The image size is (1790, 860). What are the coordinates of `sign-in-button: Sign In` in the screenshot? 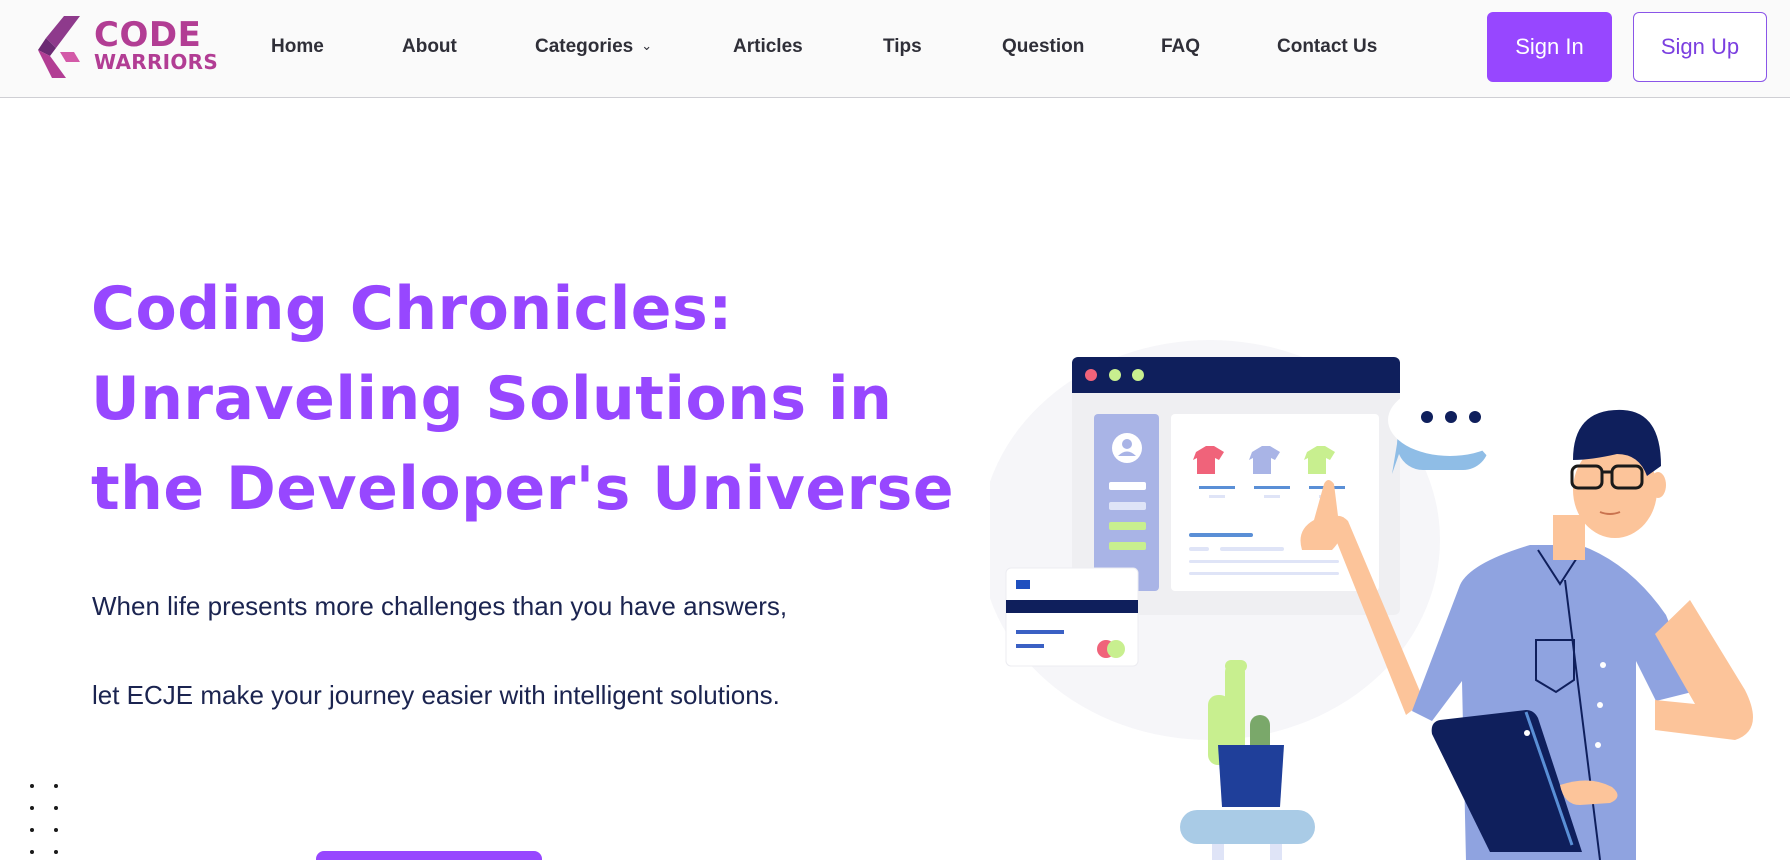 It's located at (1549, 47).